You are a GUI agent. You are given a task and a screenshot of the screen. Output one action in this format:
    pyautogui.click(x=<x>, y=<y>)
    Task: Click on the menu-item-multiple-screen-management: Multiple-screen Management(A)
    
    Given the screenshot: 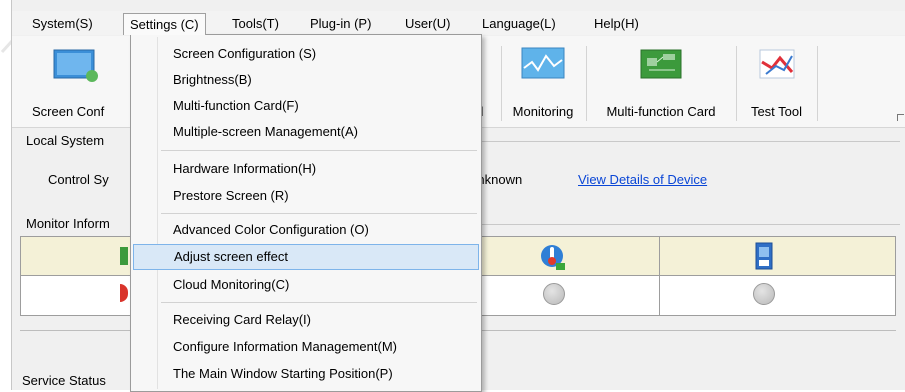 What is the action you would take?
    pyautogui.click(x=306, y=132)
    